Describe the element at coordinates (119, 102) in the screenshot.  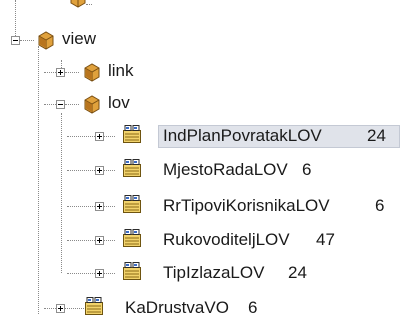
I see `tree-node-label: lov` at that location.